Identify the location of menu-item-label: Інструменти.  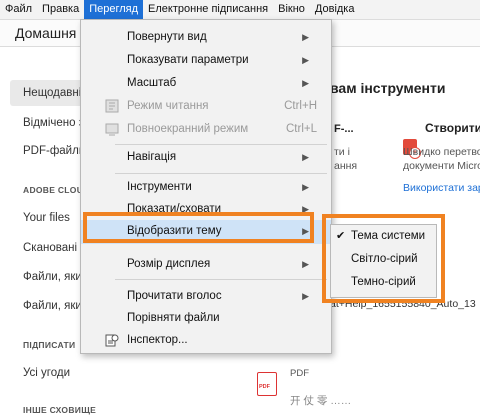
(159, 187).